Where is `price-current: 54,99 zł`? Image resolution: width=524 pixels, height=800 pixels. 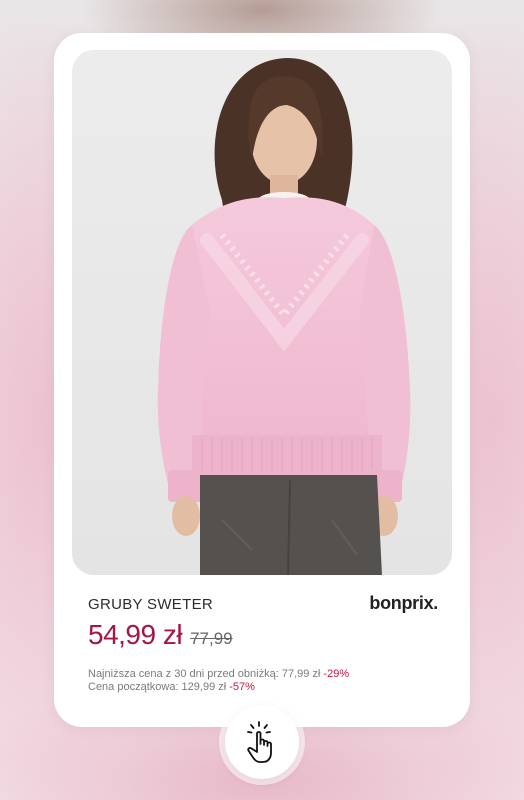 price-current: 54,99 zł is located at coordinates (135, 634).